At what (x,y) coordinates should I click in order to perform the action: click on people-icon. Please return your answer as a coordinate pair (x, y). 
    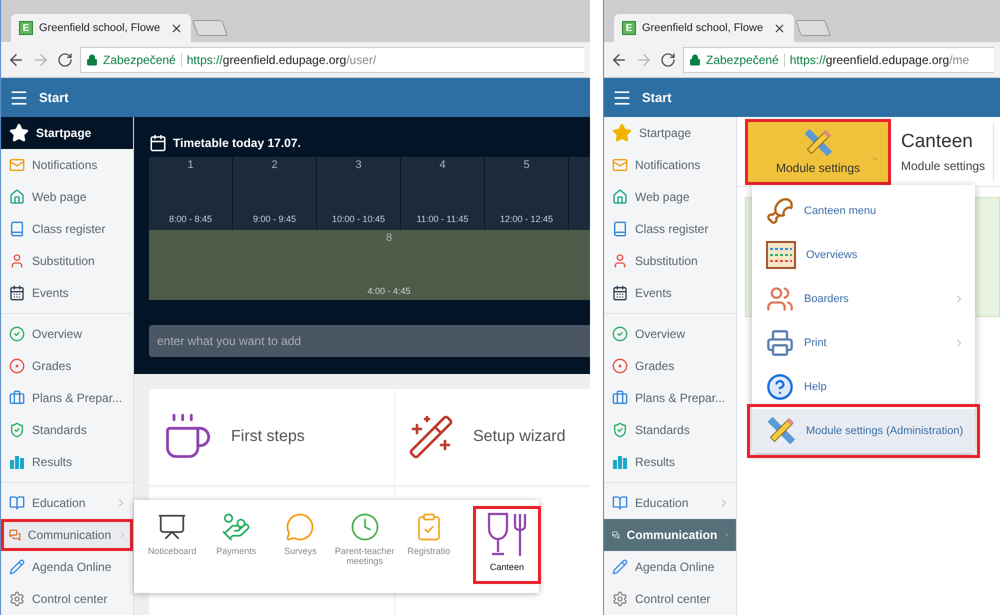
    Looking at the image, I should click on (780, 299).